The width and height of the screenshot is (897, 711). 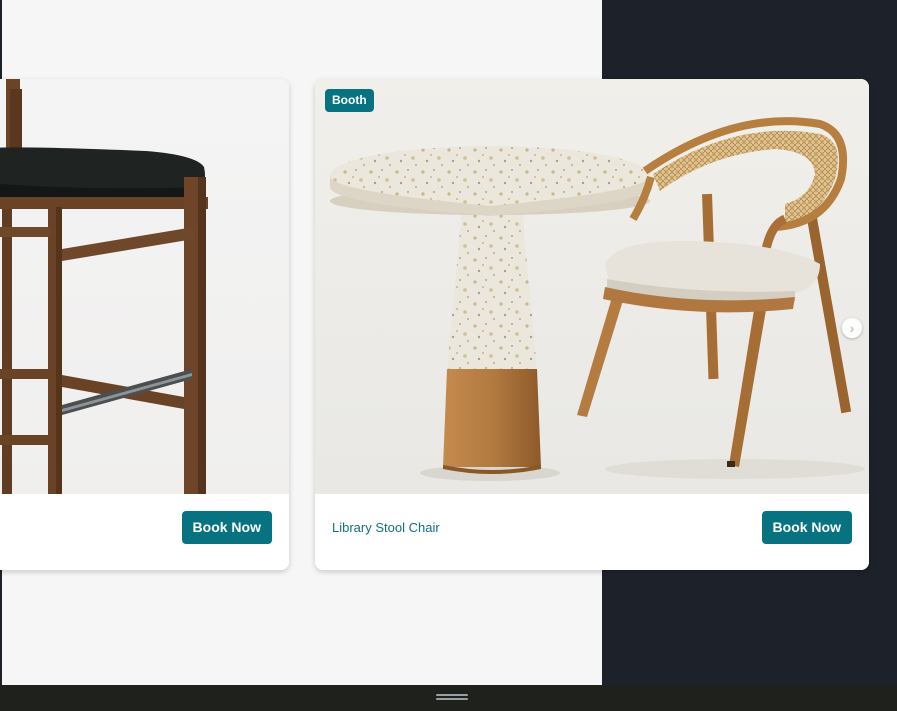 What do you see at coordinates (104, 286) in the screenshot?
I see `bar-stool-image` at bounding box center [104, 286].